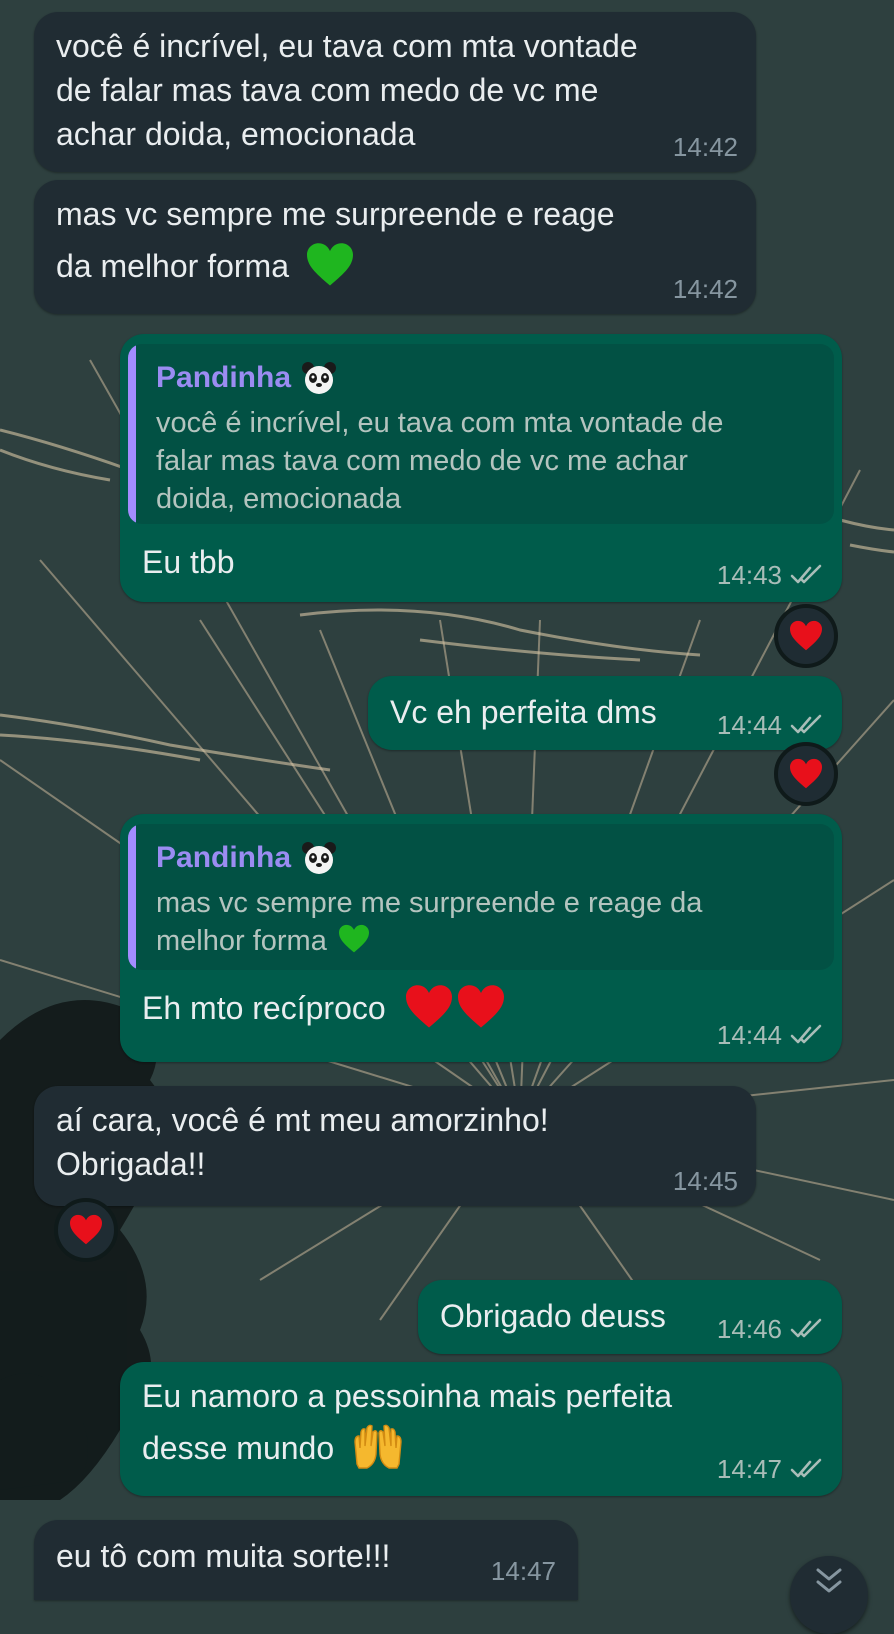 The image size is (894, 1634). Describe the element at coordinates (279, 499) in the screenshot. I see `quote-text-line: doida, emocionada` at that location.